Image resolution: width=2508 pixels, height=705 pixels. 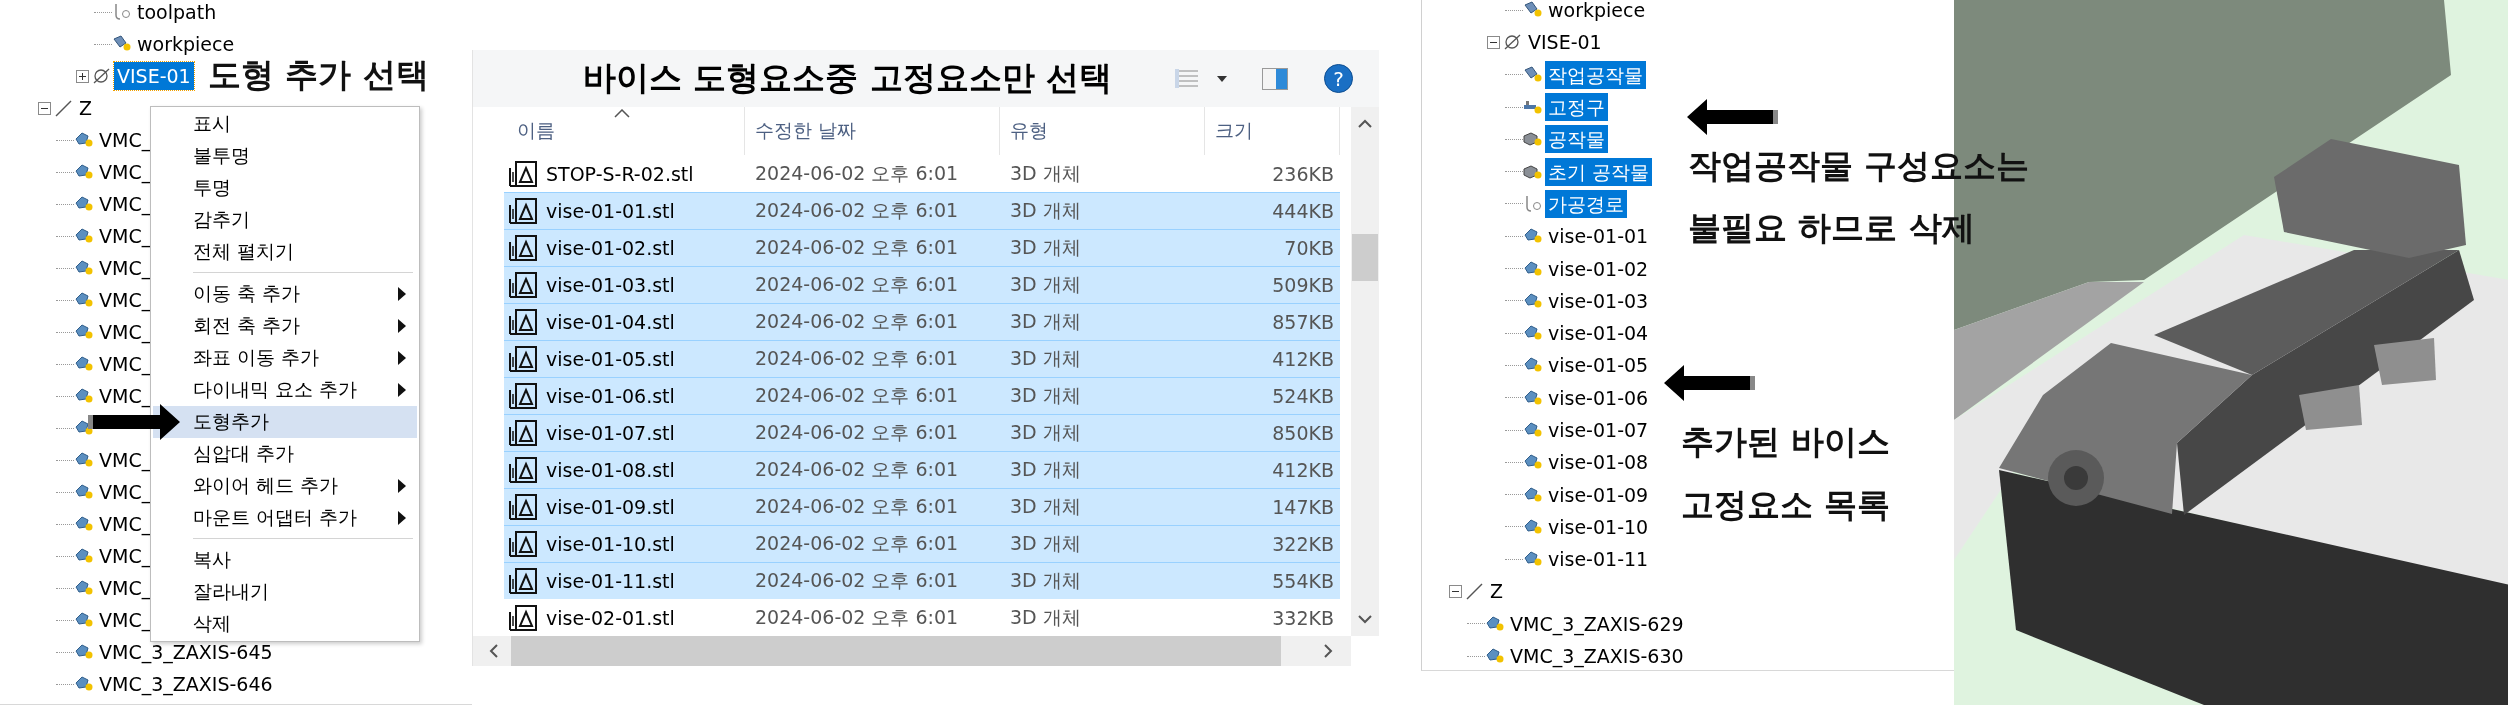 What do you see at coordinates (1272, 131) in the screenshot?
I see `column-header: 크기` at bounding box center [1272, 131].